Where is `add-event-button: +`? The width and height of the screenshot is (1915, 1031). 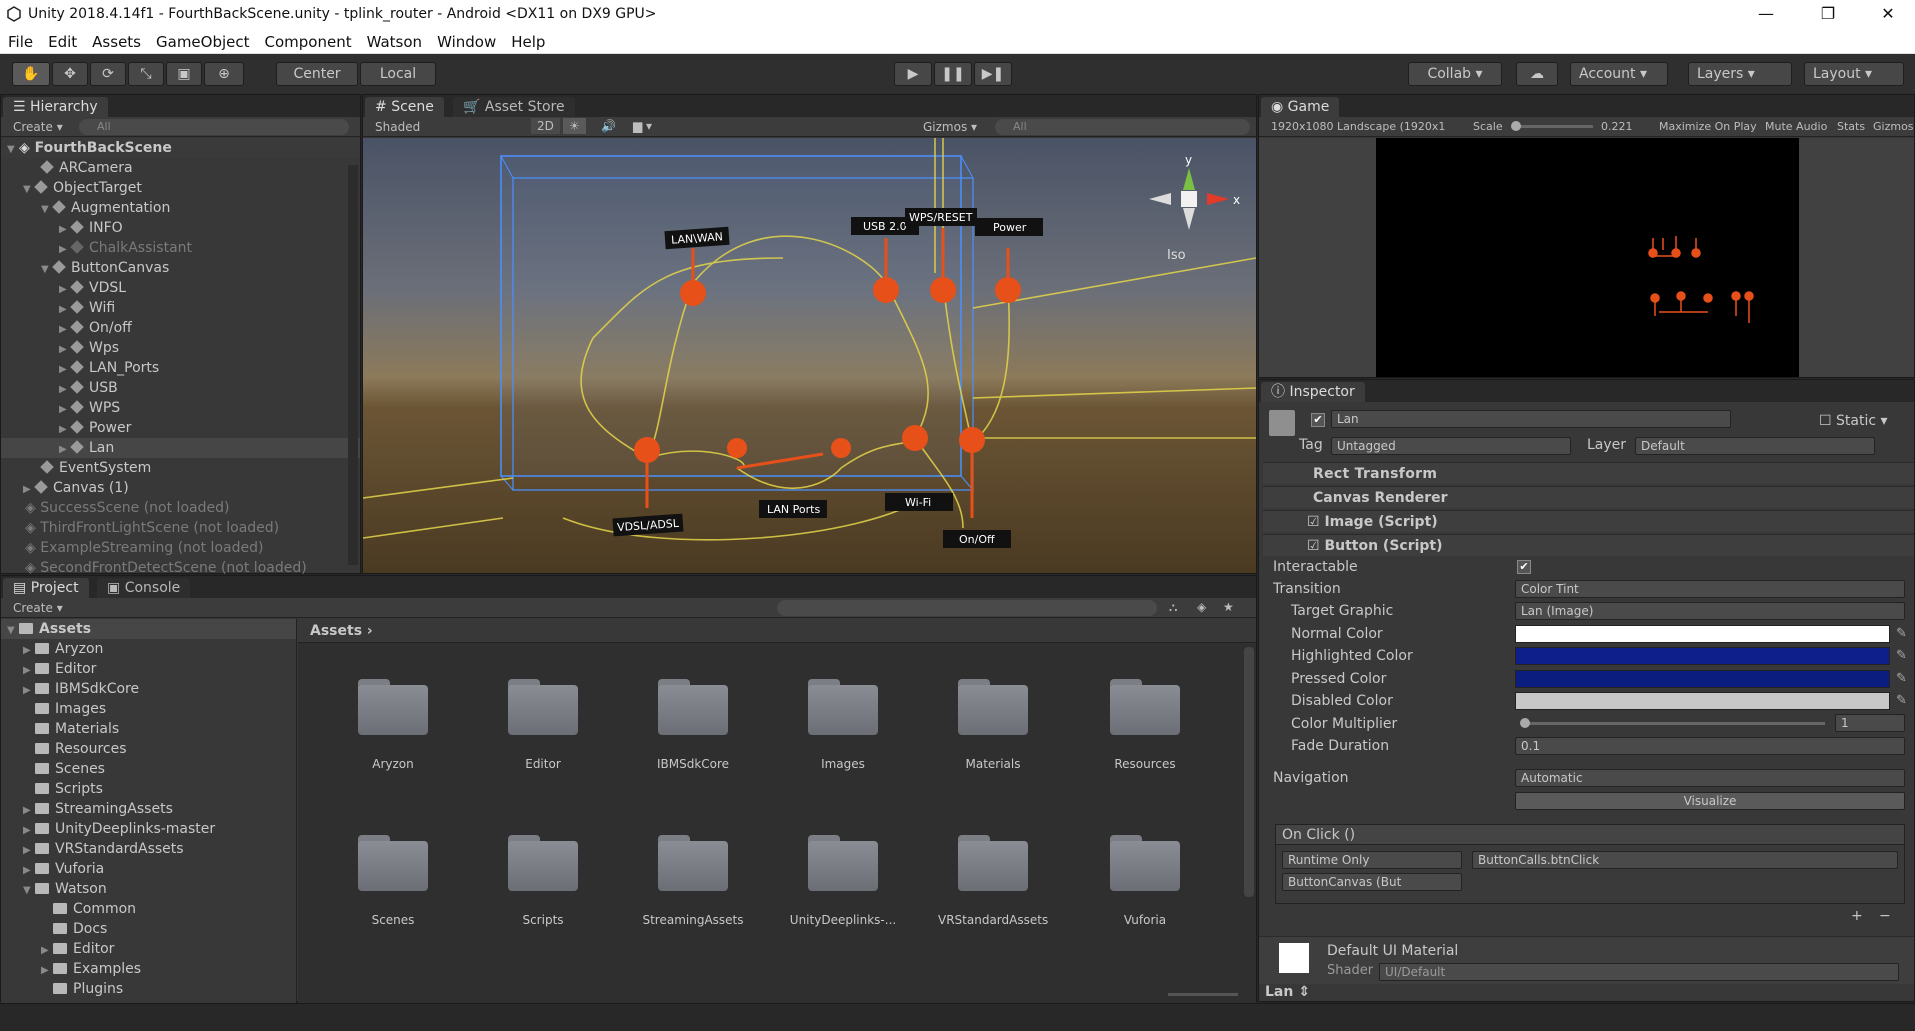
add-event-button: + is located at coordinates (1857, 916).